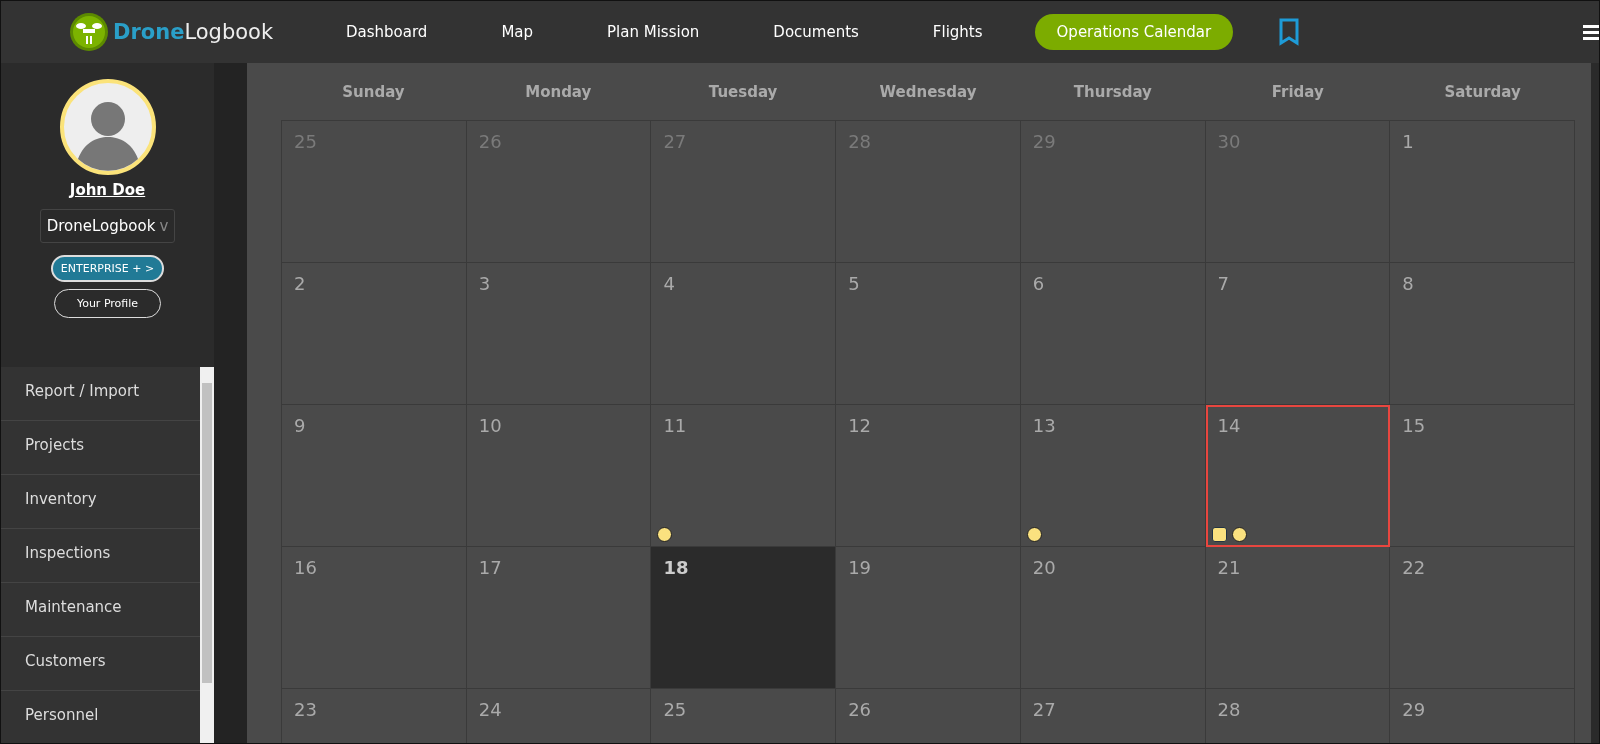 The width and height of the screenshot is (1600, 744). I want to click on day-cell: 25, so click(744, 716).